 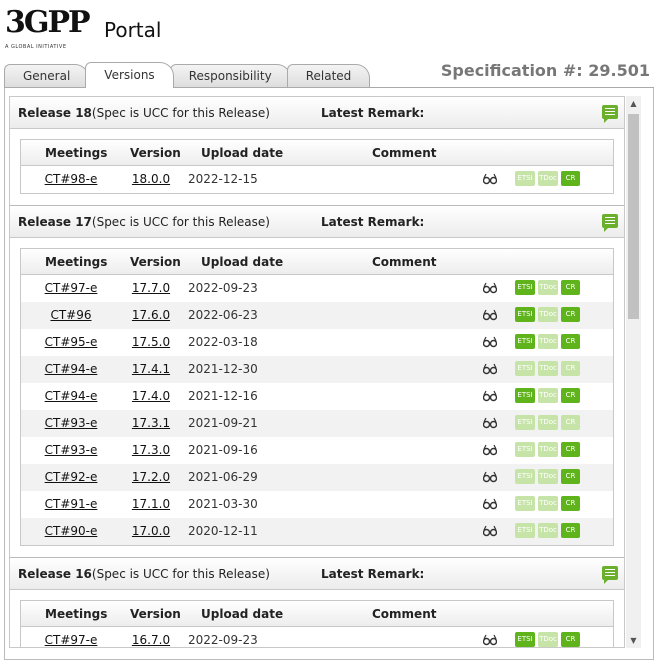 I want to click on portal-logo: Portal, so click(x=132, y=30).